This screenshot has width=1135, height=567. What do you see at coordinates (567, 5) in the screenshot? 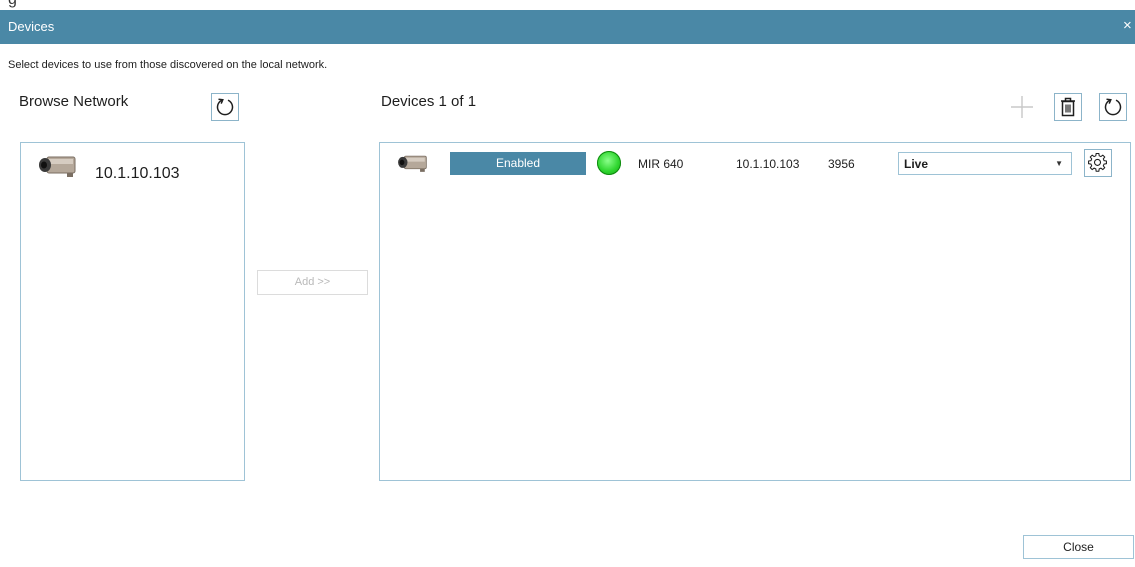
I see `background-window-strip: g` at bounding box center [567, 5].